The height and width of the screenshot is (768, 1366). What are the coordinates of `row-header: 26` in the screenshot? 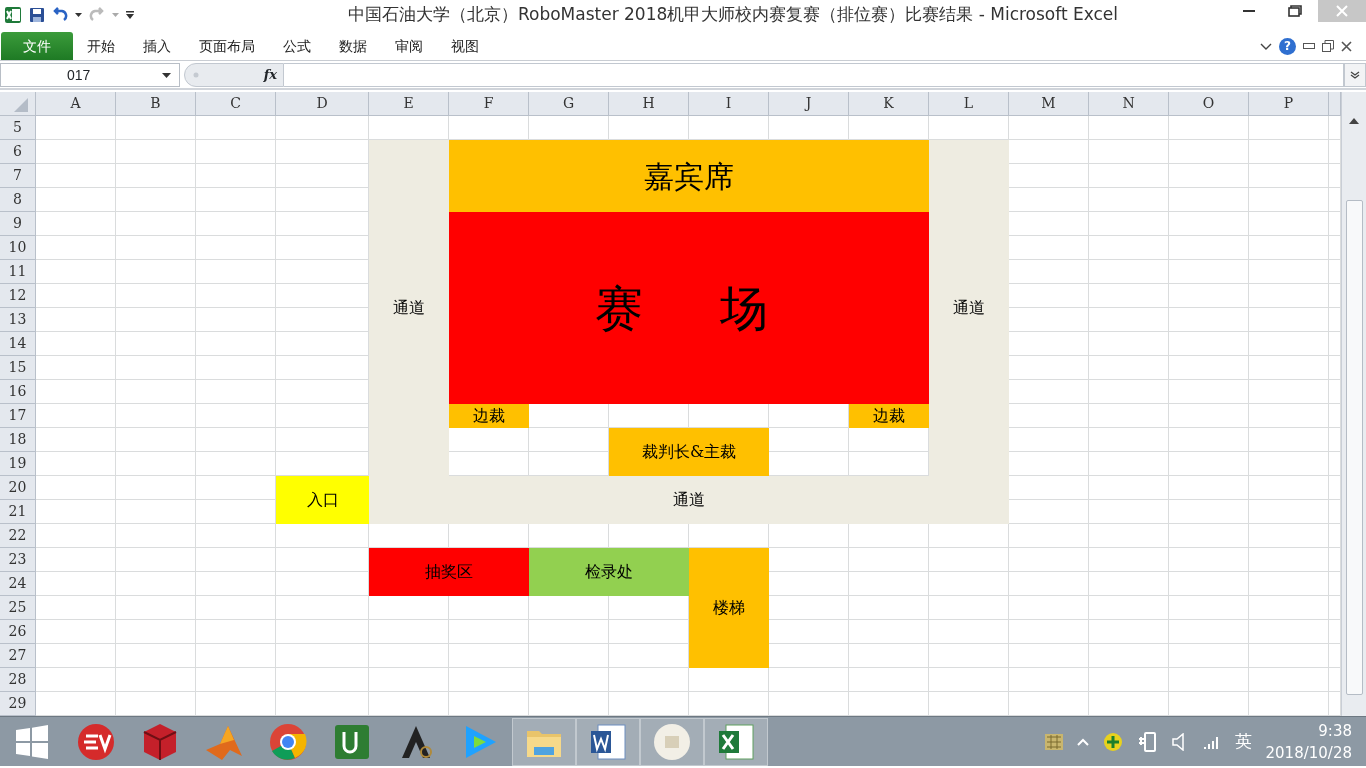 It's located at (18, 632).